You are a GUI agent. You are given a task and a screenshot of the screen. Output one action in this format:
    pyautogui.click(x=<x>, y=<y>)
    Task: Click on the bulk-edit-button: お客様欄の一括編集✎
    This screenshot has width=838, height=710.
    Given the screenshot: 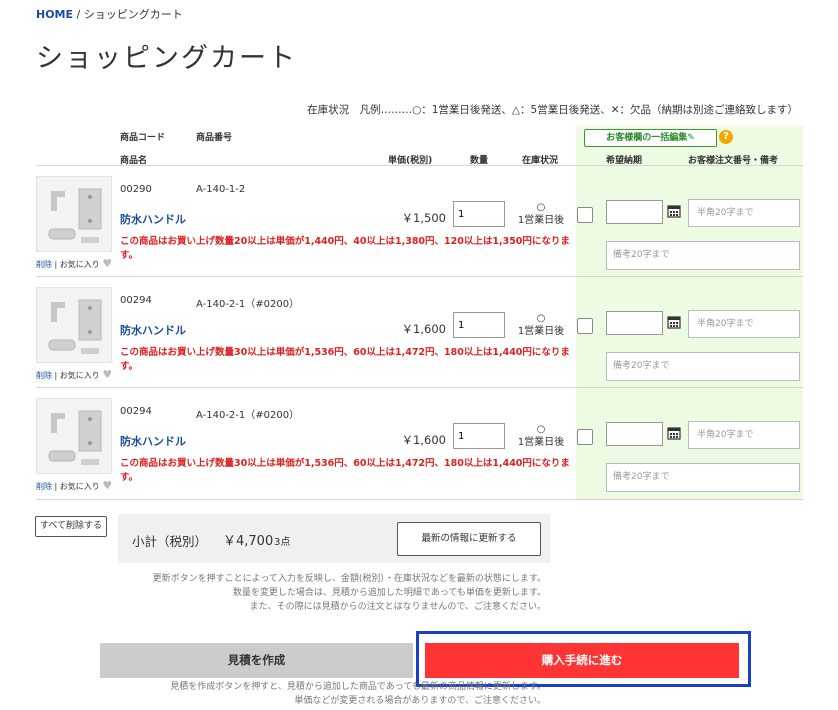 What is the action you would take?
    pyautogui.click(x=650, y=138)
    